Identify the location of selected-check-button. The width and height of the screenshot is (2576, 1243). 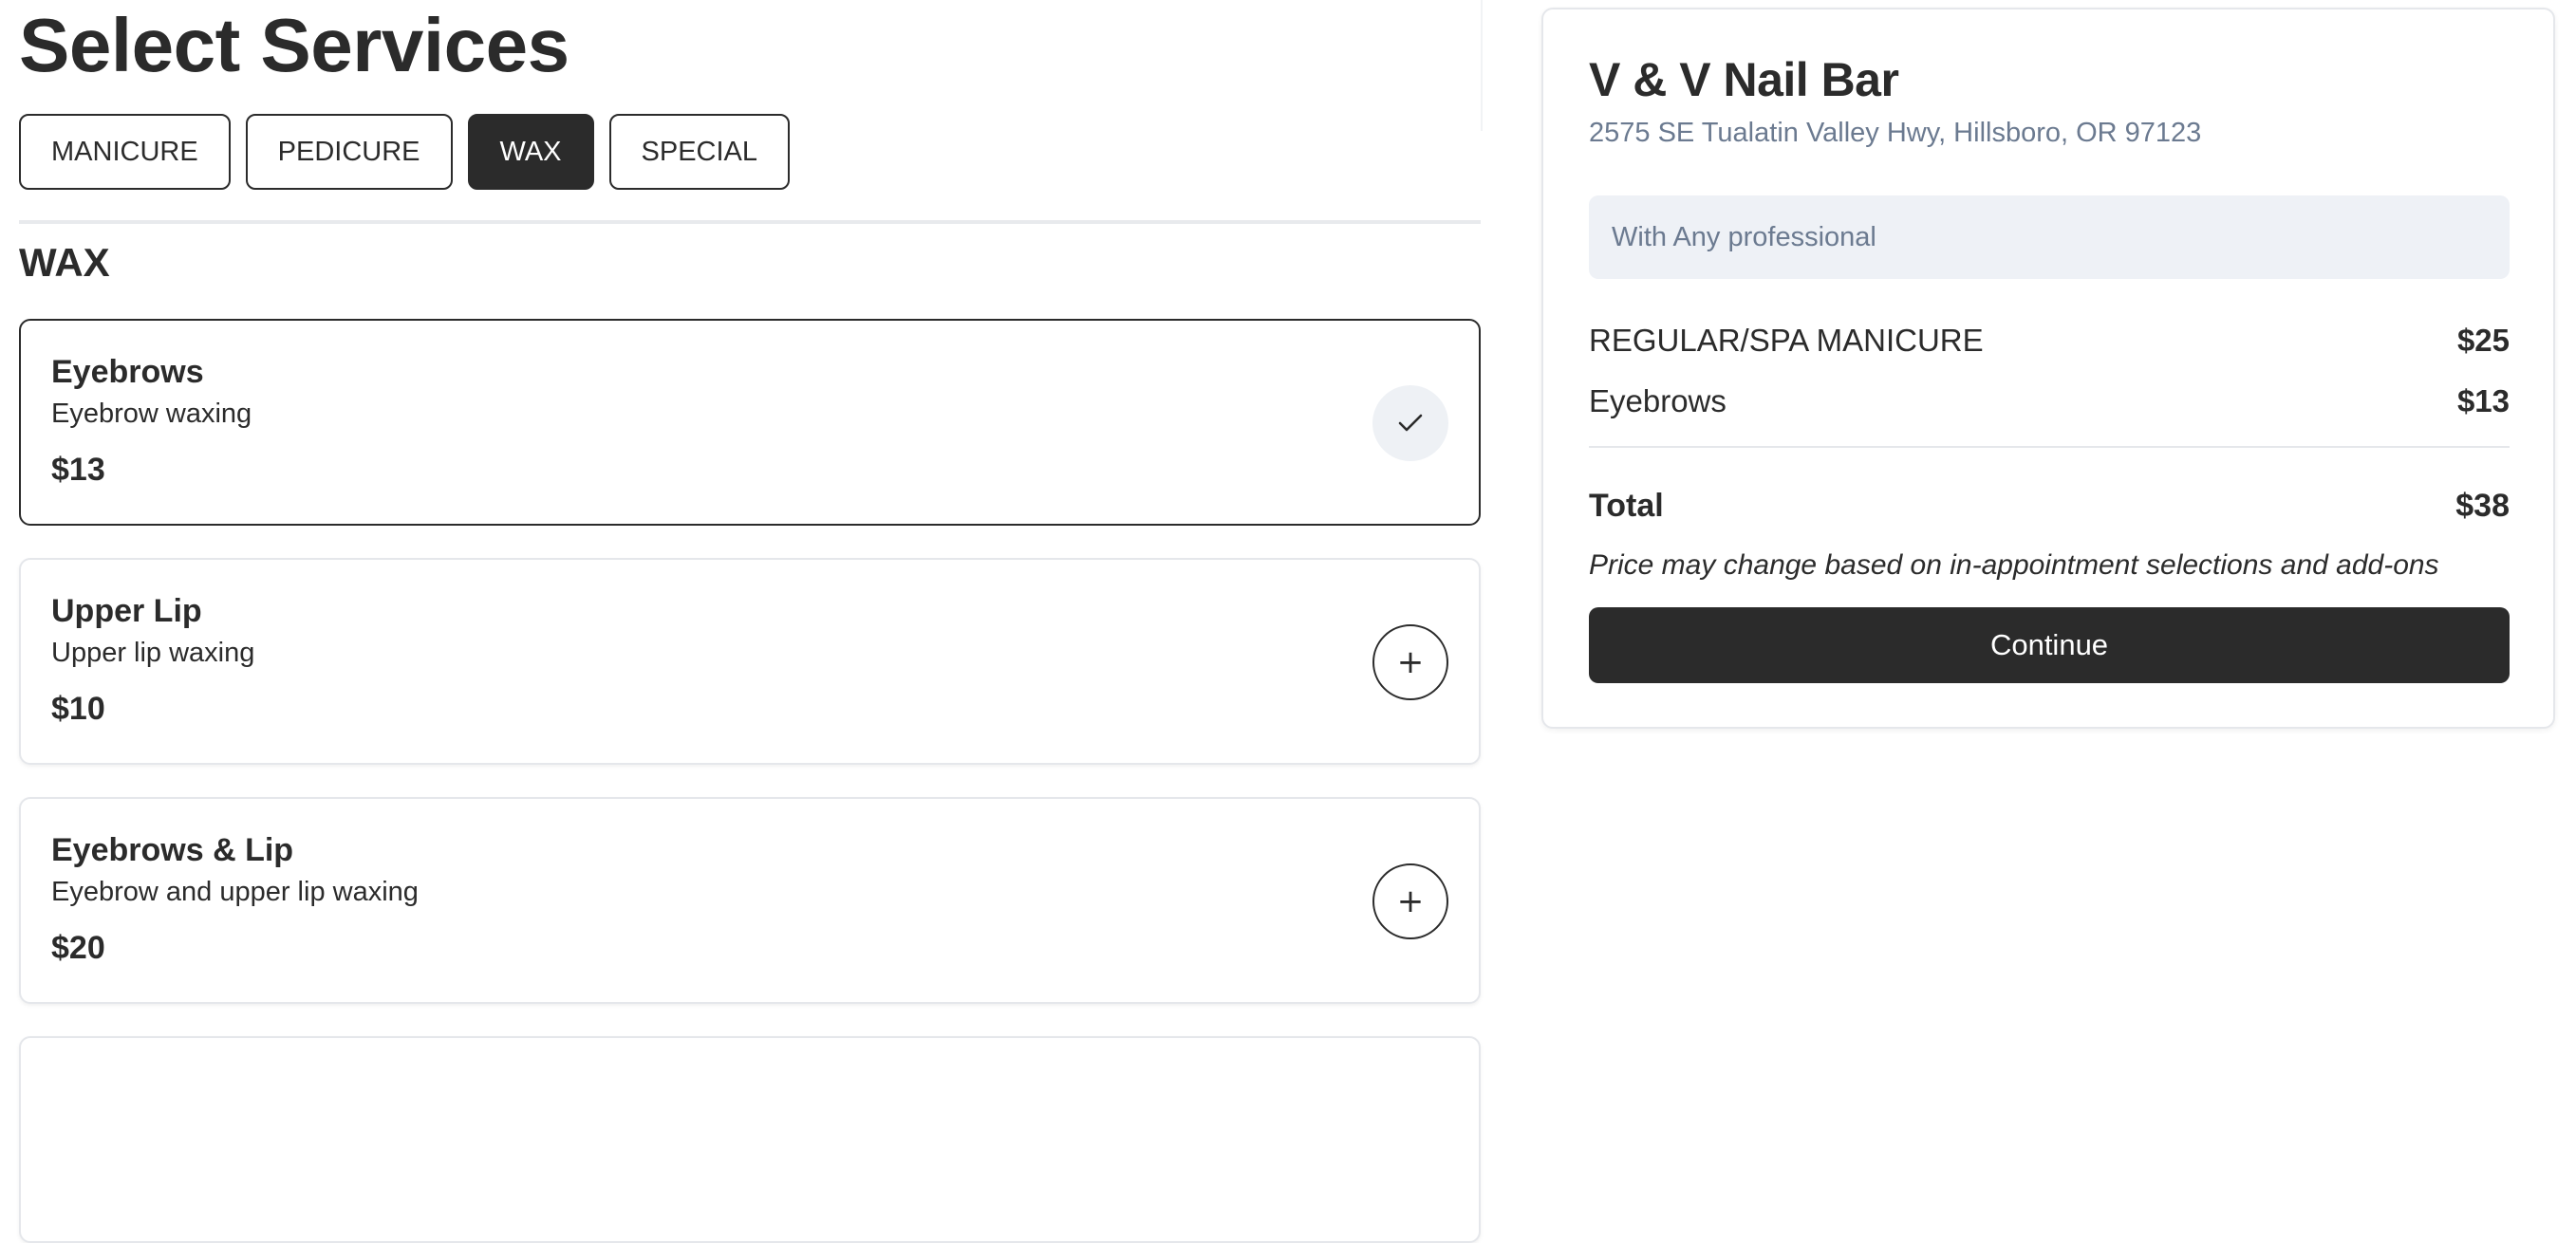
(1410, 423).